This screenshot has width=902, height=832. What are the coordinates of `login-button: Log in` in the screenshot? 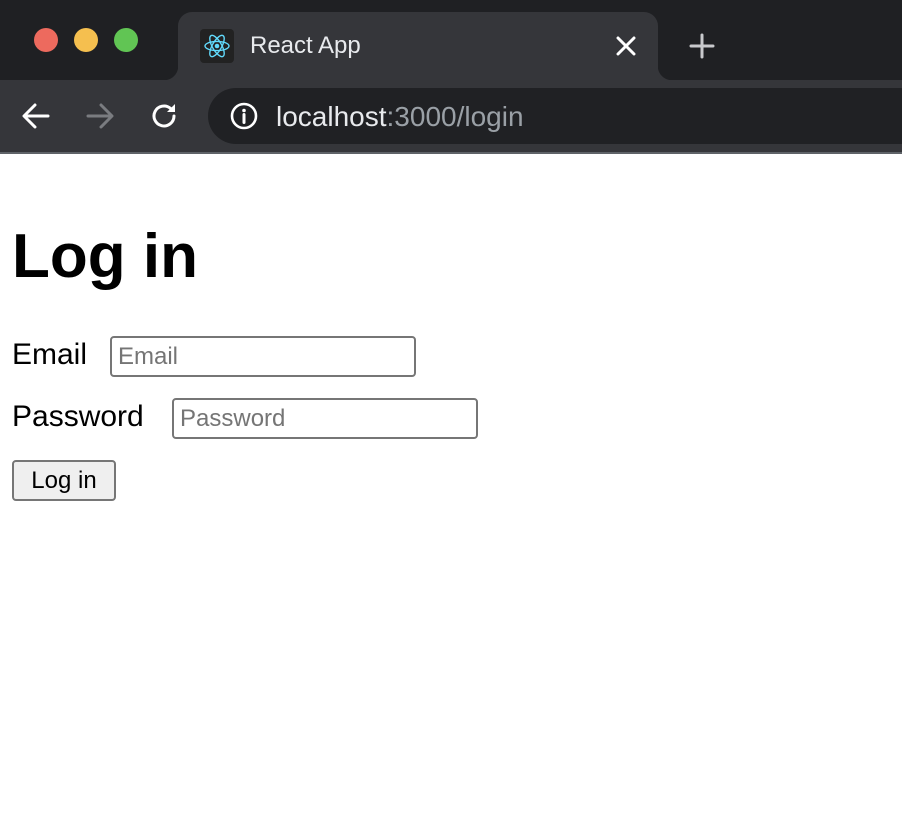 It's located at (64, 480).